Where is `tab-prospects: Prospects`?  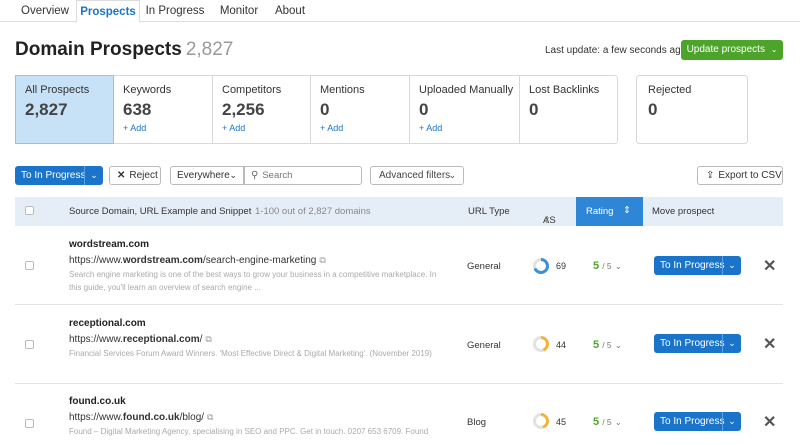 tab-prospects: Prospects is located at coordinates (108, 11).